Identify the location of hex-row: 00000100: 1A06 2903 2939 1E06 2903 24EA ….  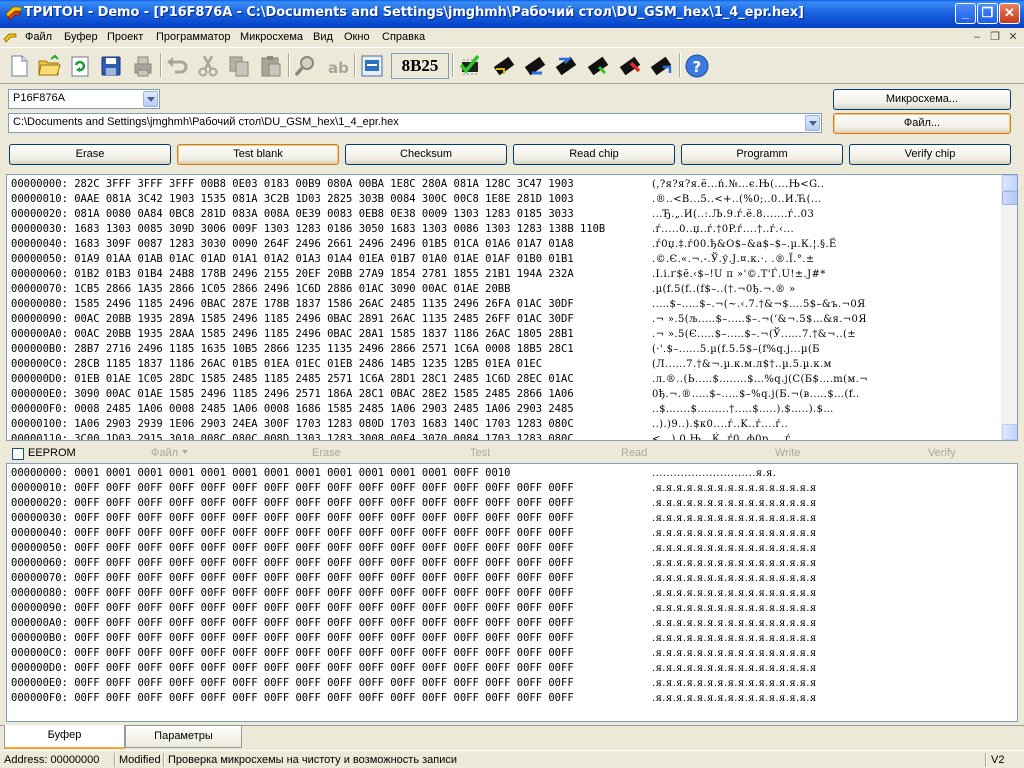
(399, 424).